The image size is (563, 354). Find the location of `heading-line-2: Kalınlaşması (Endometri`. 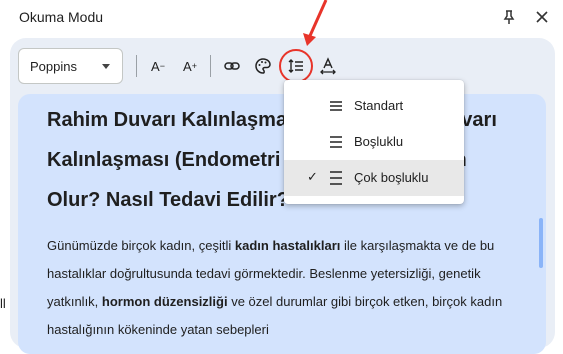

heading-line-2: Kalınlaşması (Endometri is located at coordinates (164, 160).